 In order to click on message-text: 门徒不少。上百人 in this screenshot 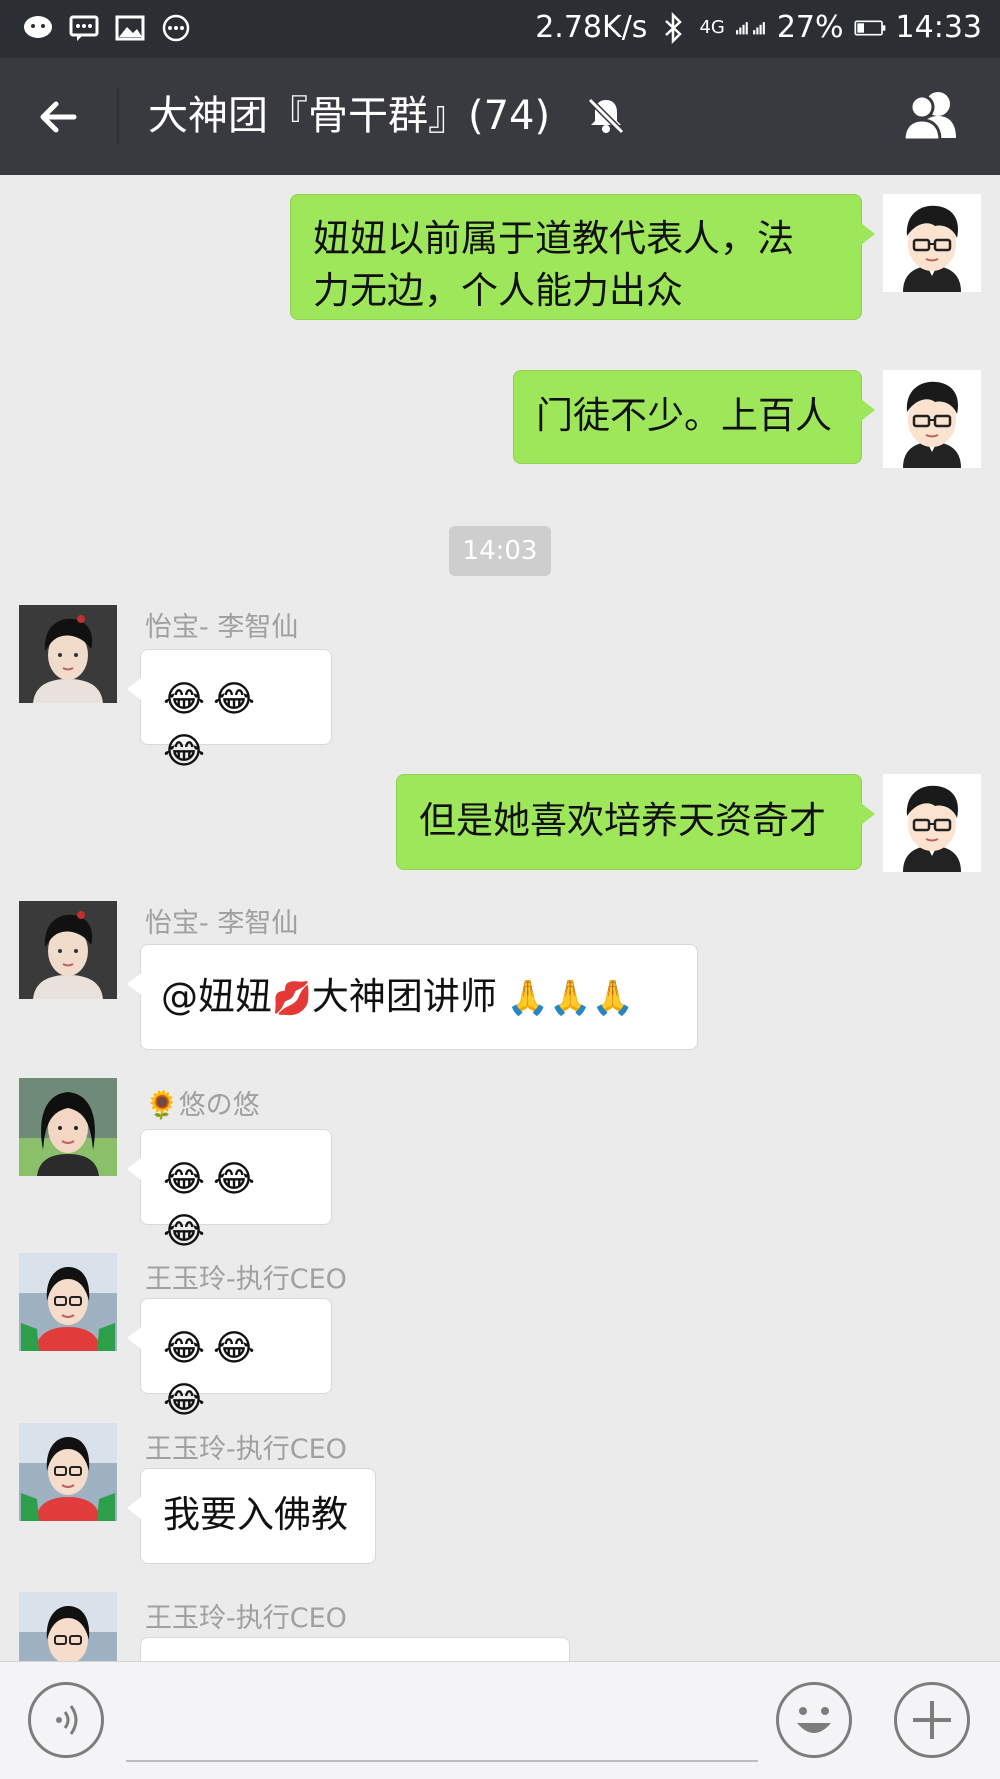, I will do `click(684, 415)`.